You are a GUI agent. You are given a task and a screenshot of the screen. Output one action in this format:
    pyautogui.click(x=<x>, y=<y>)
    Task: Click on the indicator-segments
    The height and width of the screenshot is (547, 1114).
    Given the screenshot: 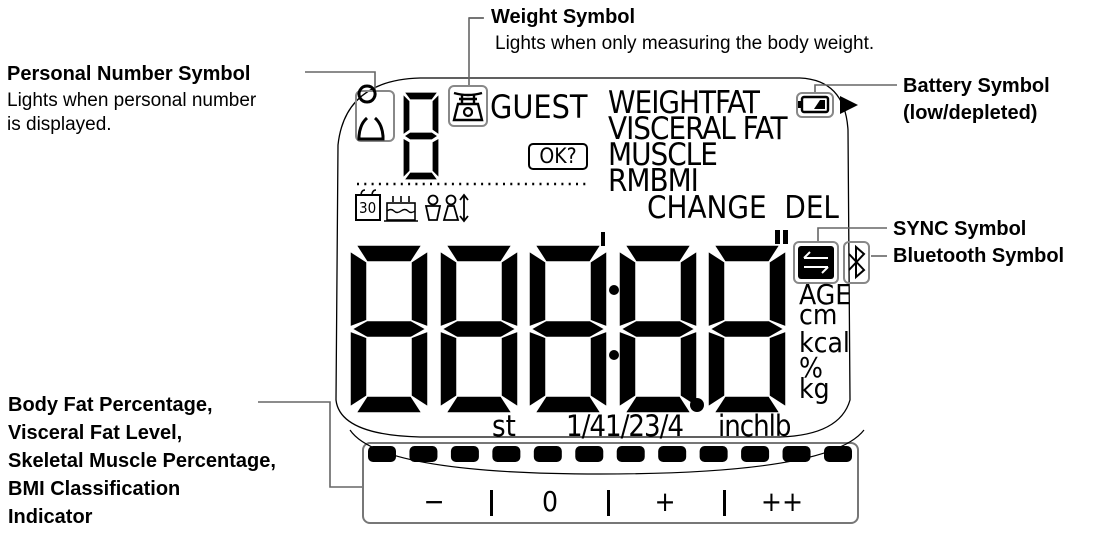 What is the action you would take?
    pyautogui.click(x=607, y=452)
    